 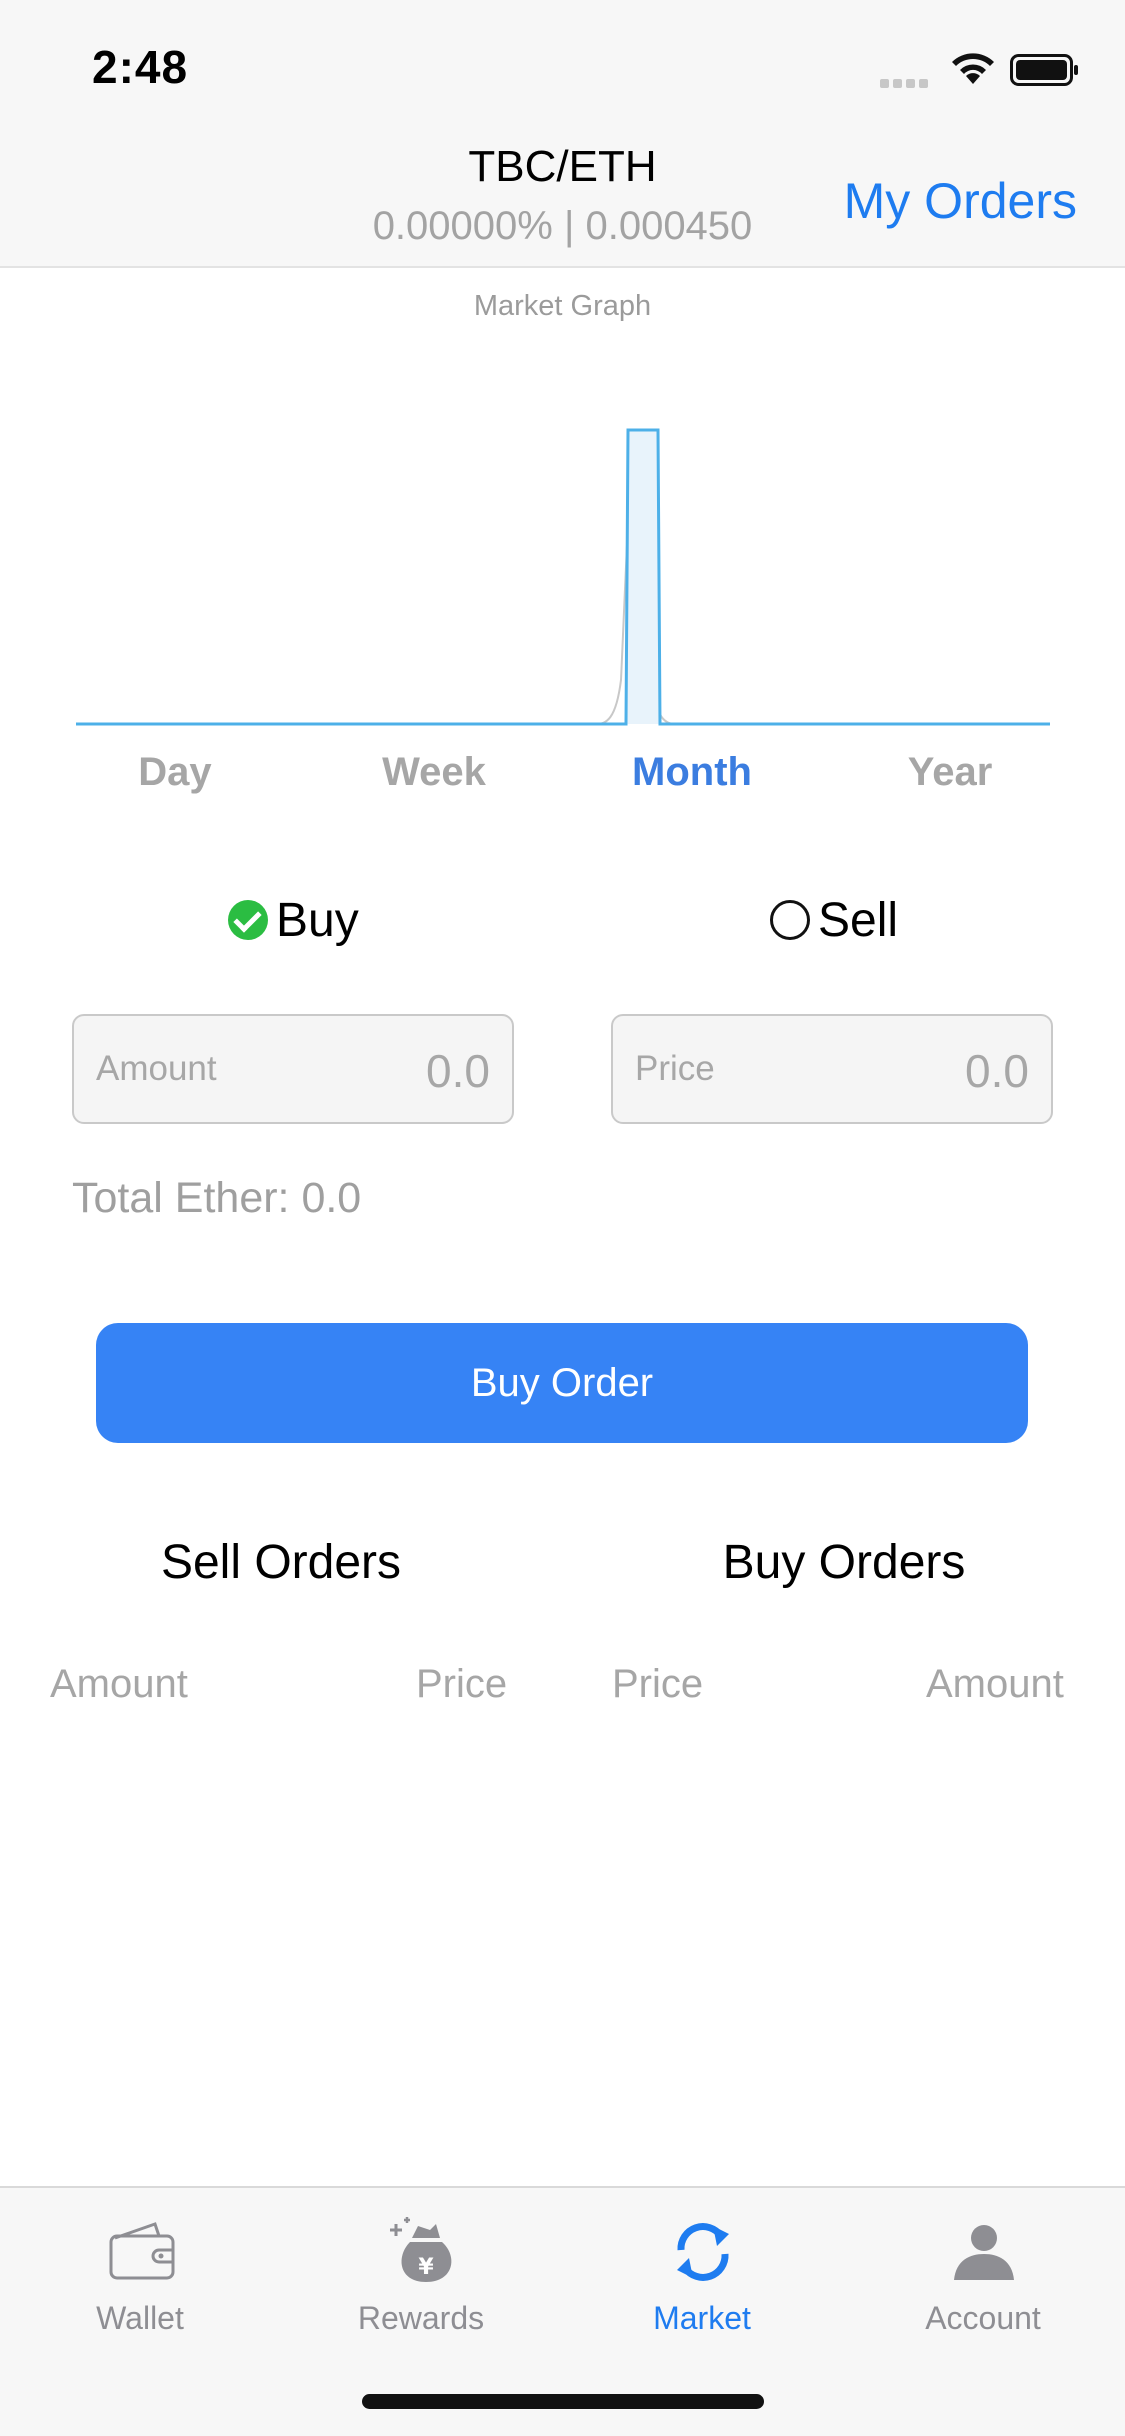 I want to click on wifi-icon, so click(x=973, y=68).